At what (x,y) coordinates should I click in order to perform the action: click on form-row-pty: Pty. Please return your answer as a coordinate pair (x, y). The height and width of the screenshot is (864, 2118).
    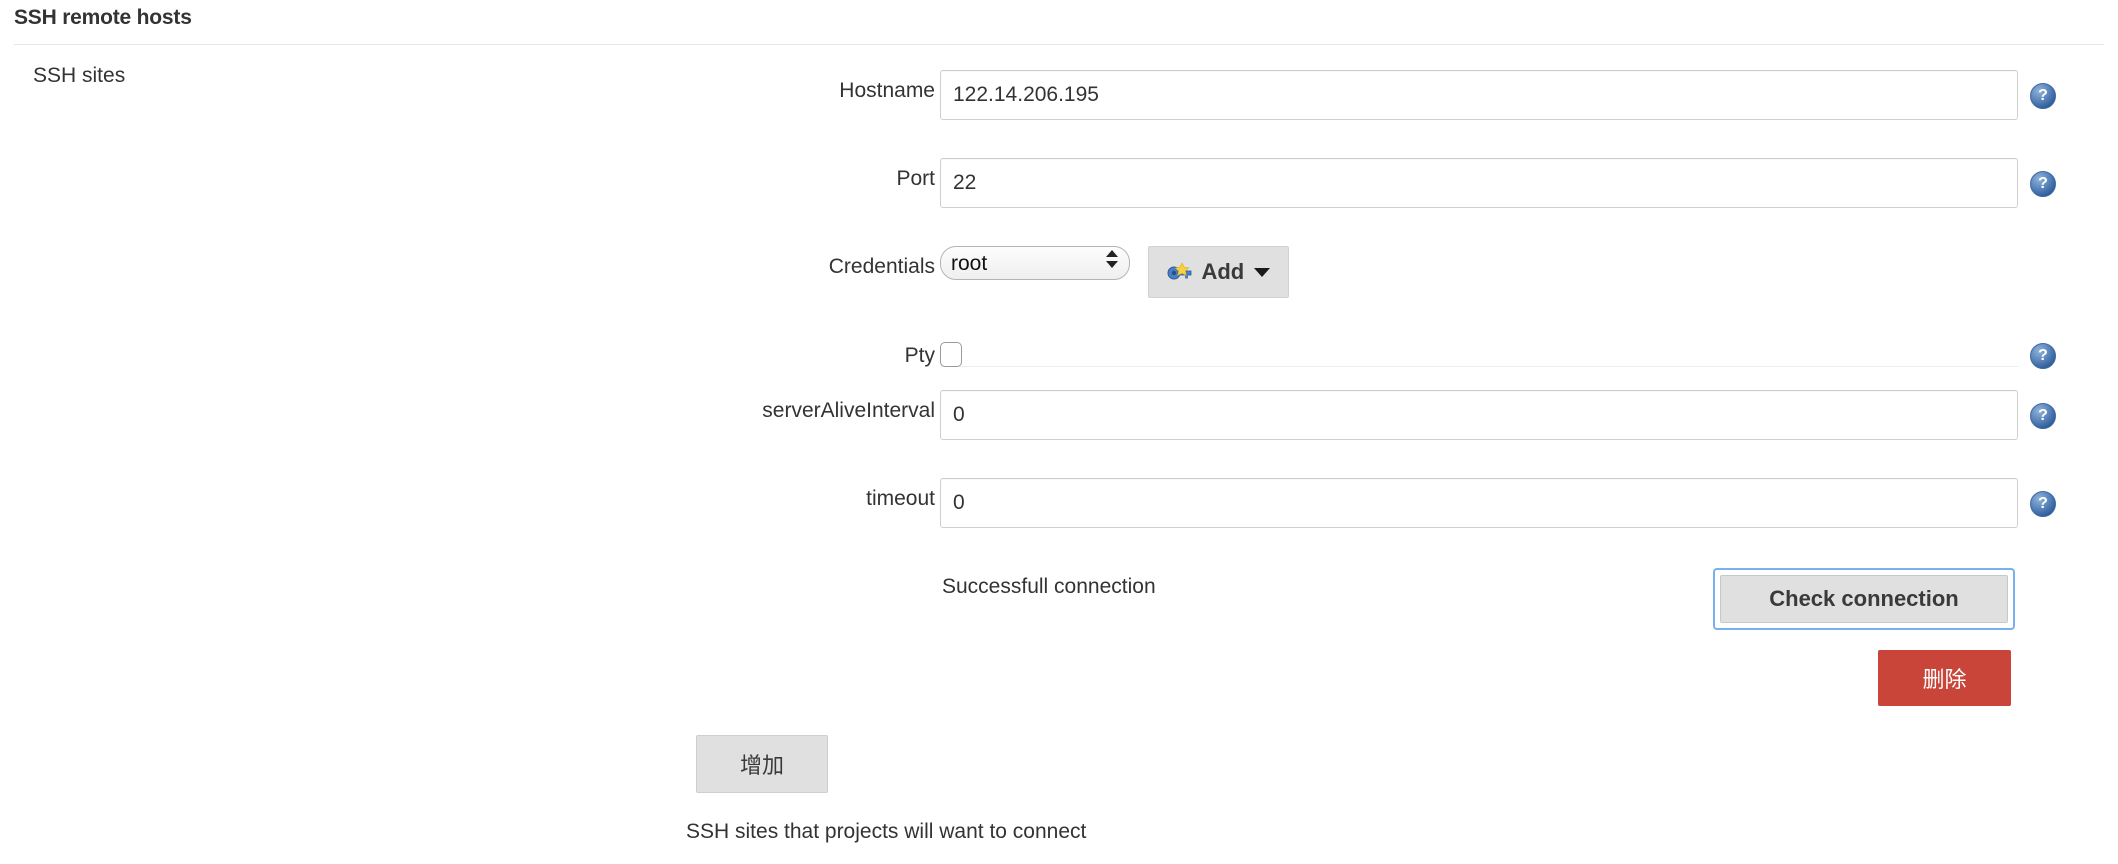
    Looking at the image, I should click on (1059, 352).